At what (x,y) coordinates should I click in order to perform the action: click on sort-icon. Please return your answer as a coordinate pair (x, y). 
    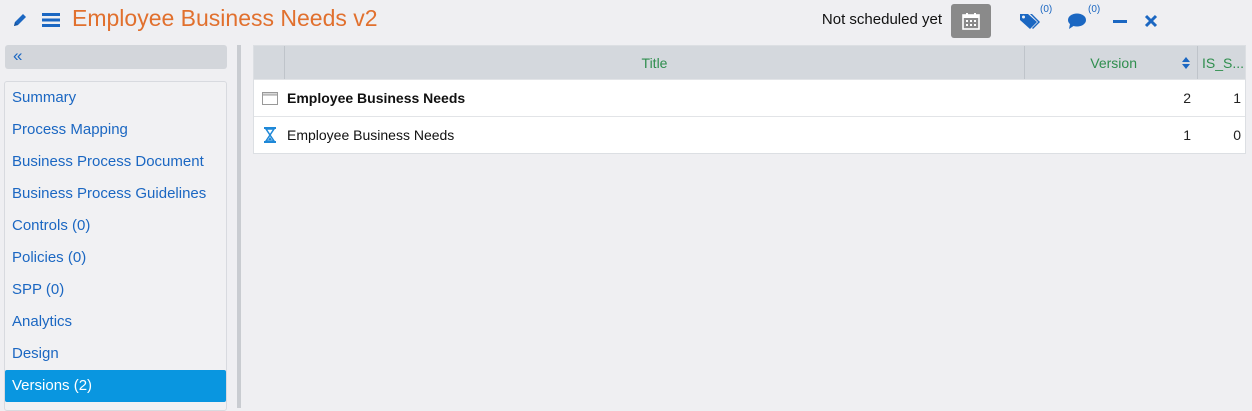
    Looking at the image, I should click on (1186, 63).